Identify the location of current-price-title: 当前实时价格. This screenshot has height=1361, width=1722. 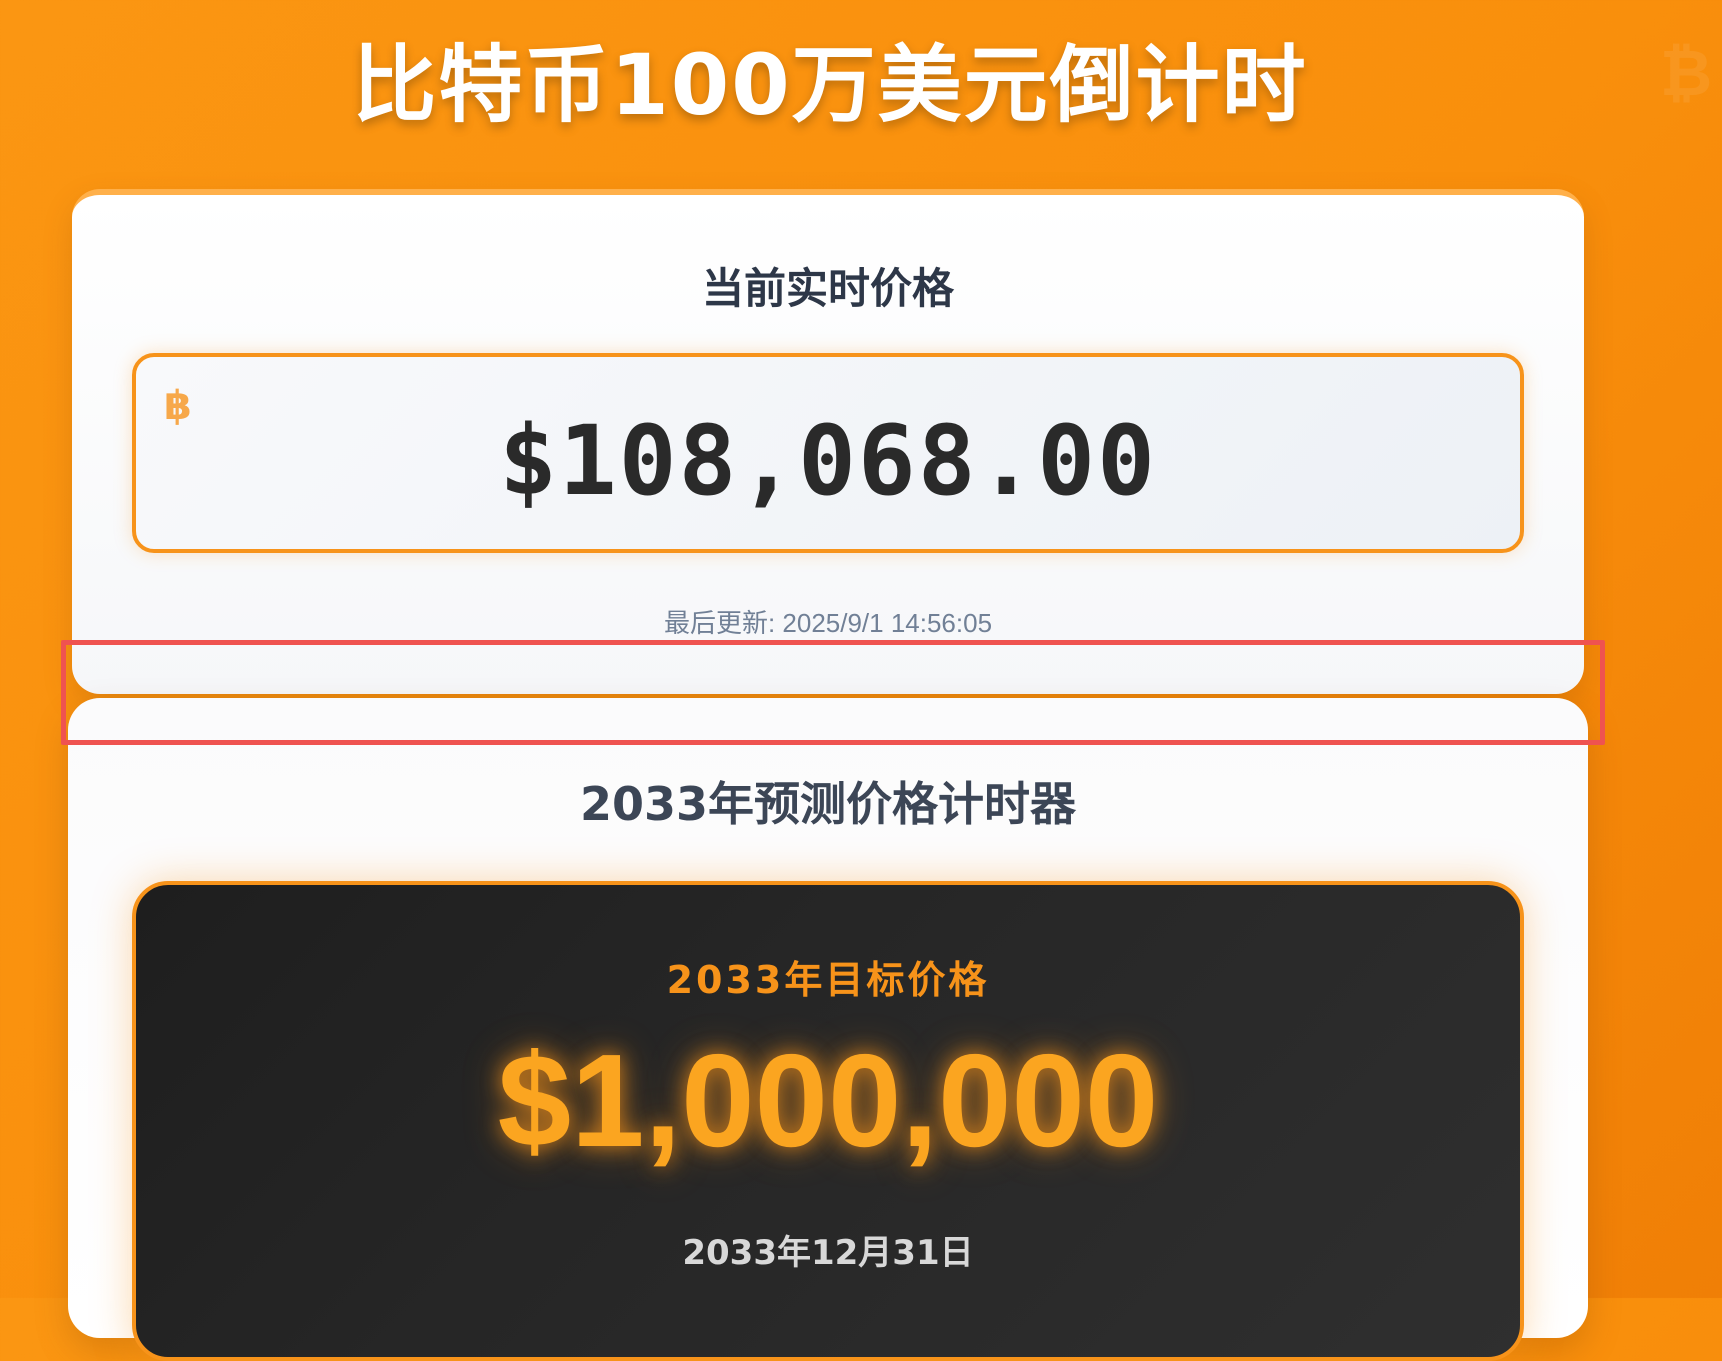
(827, 288).